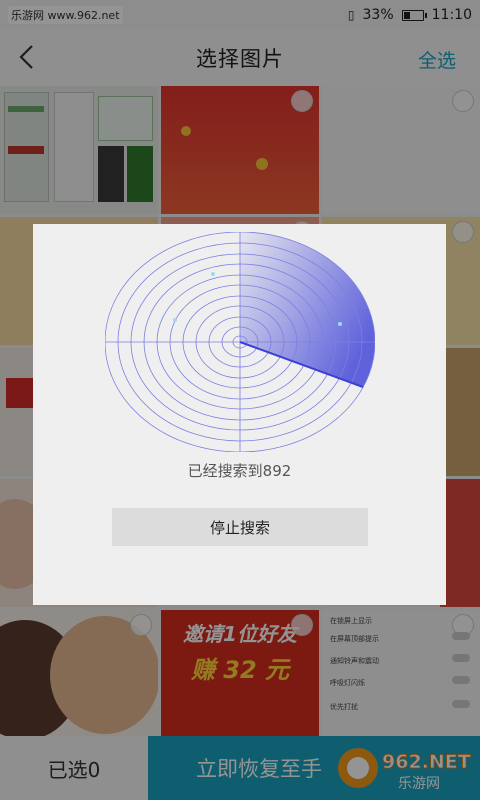 This screenshot has height=800, width=480. I want to click on stop-search-button: 停止搜索, so click(240, 527).